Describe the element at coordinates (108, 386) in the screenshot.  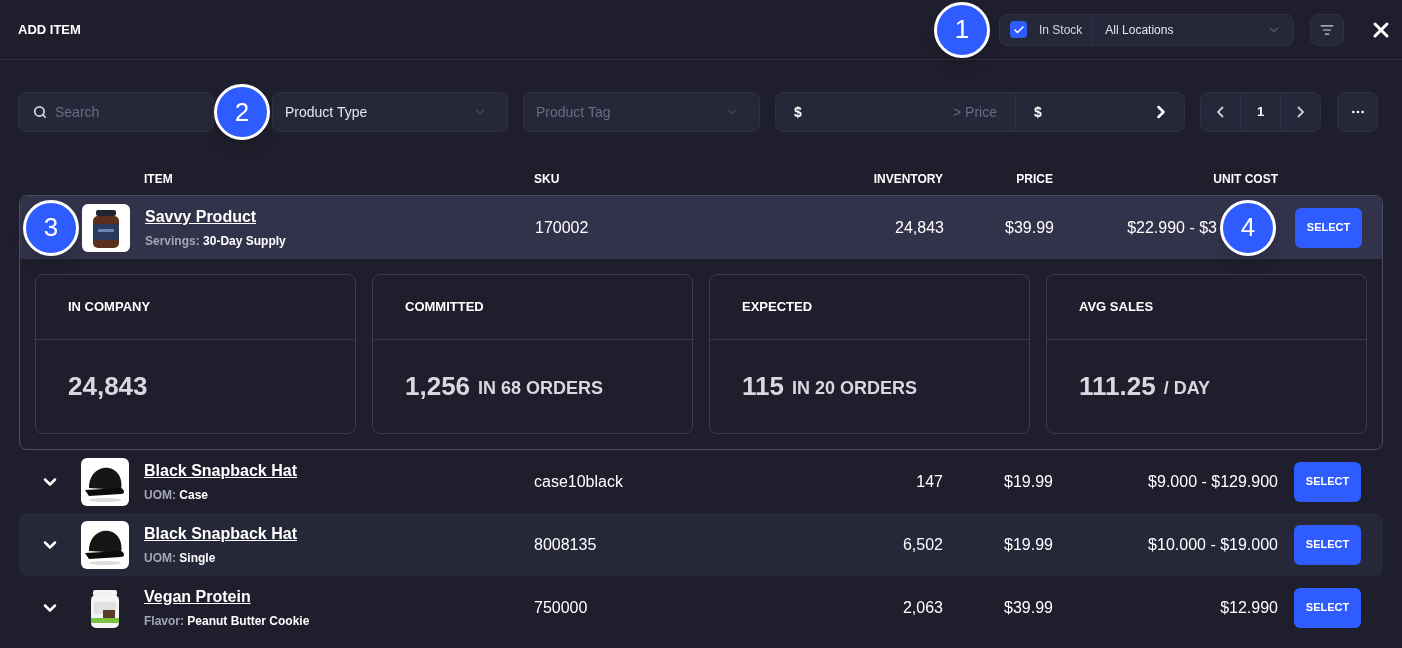
I see `stat-value: 24,843` at that location.